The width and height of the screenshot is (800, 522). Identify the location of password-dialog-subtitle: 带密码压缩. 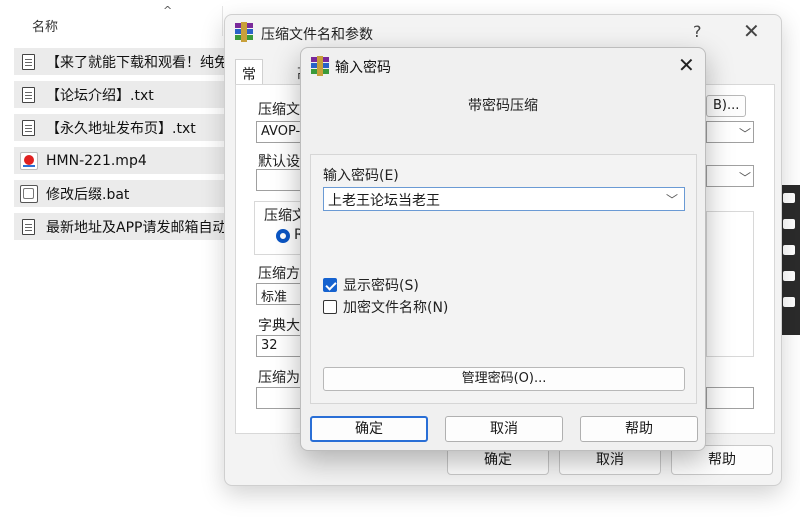
(503, 106).